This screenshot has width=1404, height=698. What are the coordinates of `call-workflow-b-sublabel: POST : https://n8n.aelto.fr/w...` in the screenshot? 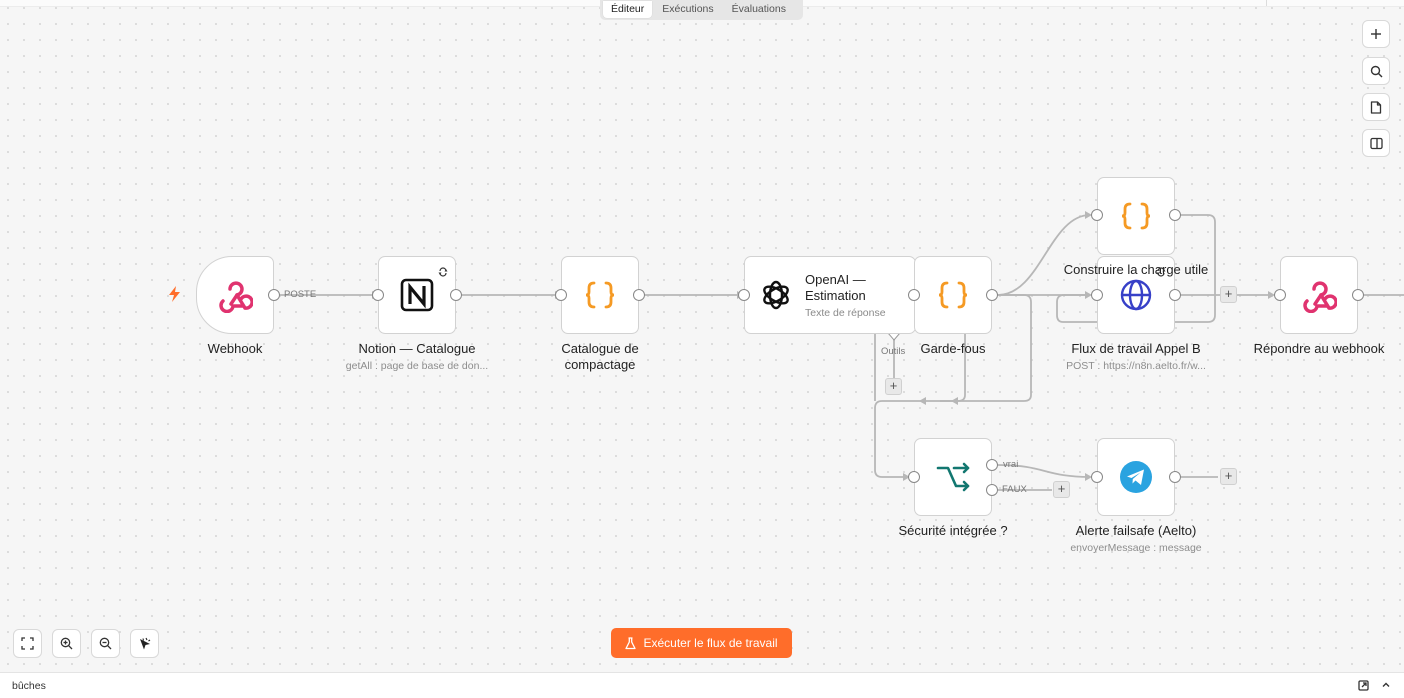 It's located at (1136, 366).